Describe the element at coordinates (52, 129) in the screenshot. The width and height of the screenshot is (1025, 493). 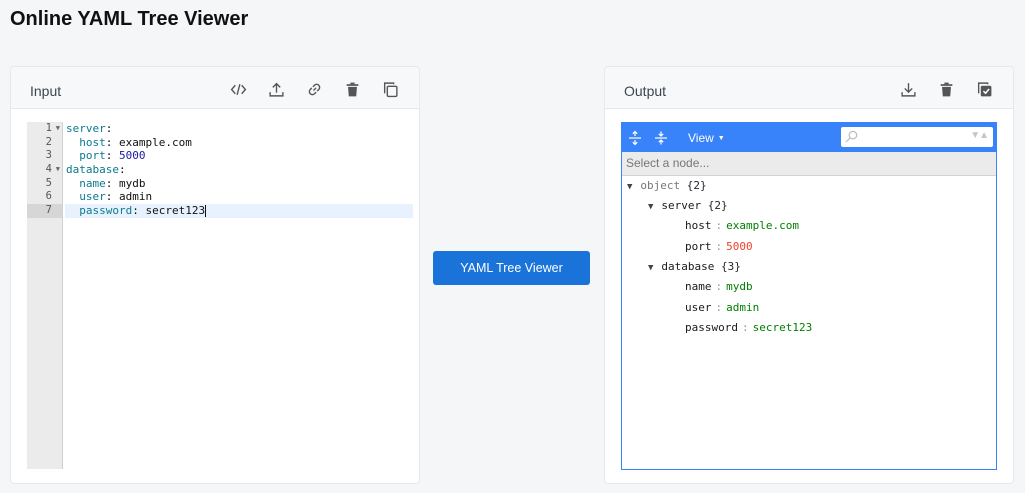
I see `line-number: 1 ▼` at that location.